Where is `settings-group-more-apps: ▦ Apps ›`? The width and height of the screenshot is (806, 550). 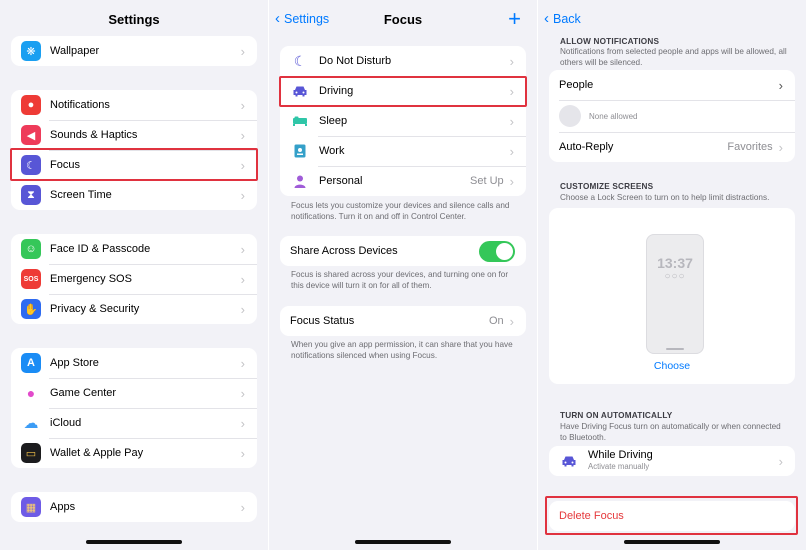 settings-group-more-apps: ▦ Apps › is located at coordinates (134, 507).